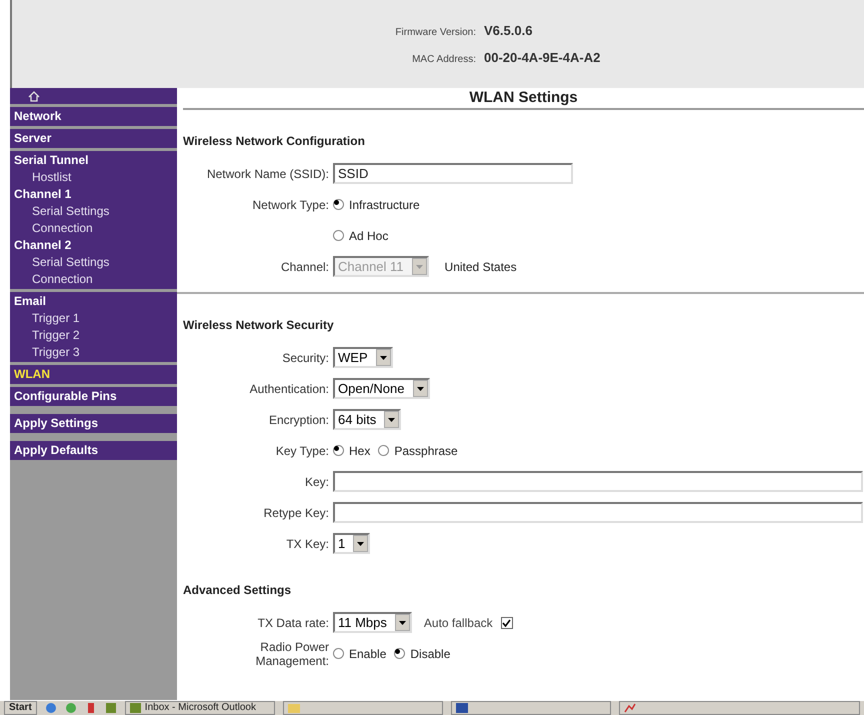  What do you see at coordinates (293, 623) in the screenshot?
I see `field-label: TX Data rate:` at bounding box center [293, 623].